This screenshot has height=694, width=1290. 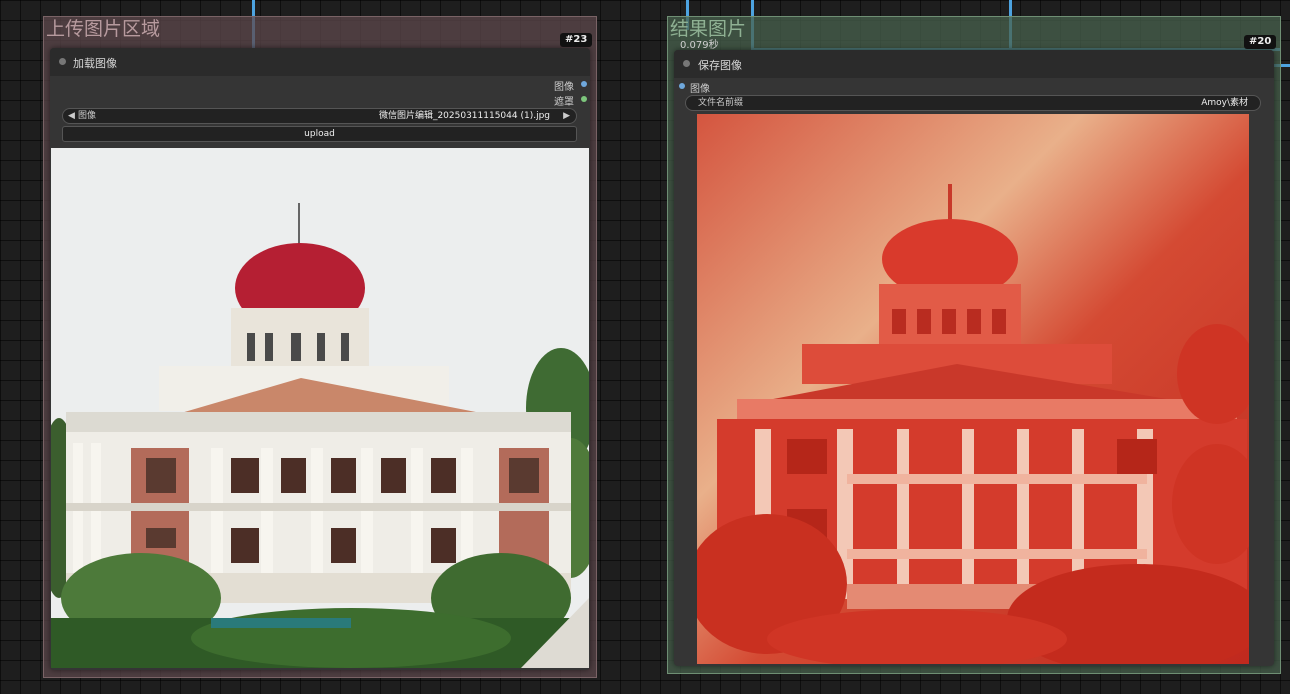 I want to click on node-title: 加载图像, so click(x=95, y=63).